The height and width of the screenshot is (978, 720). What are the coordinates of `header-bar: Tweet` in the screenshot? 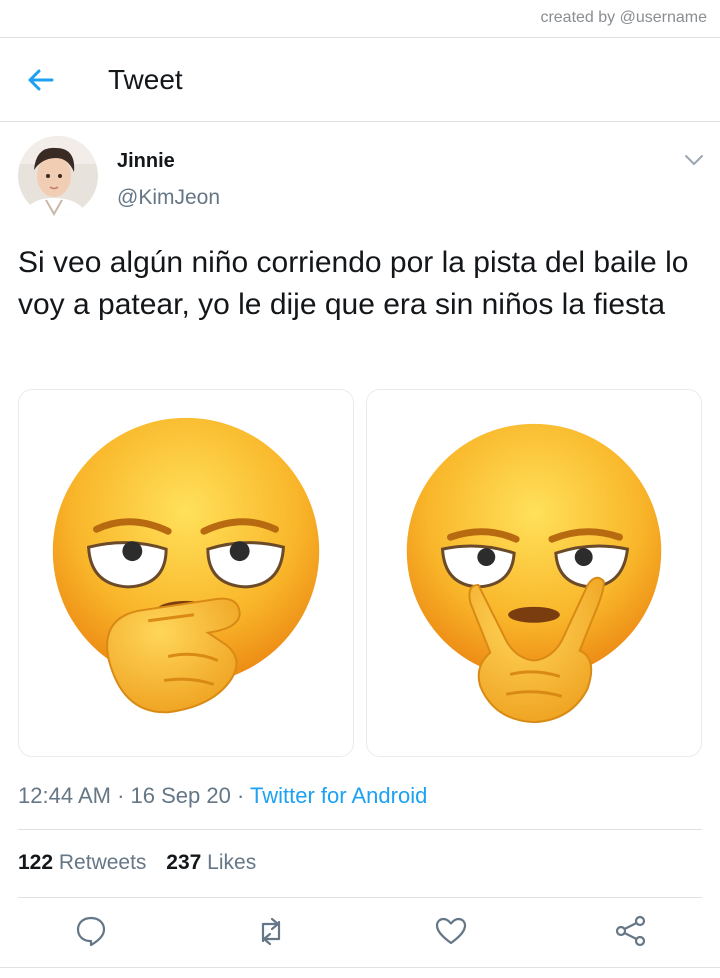 It's located at (360, 80).